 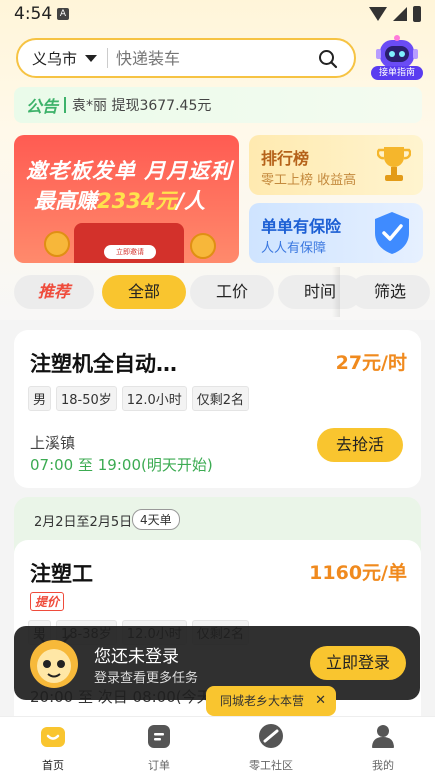 I want to click on status-time: 4:54, so click(x=33, y=14).